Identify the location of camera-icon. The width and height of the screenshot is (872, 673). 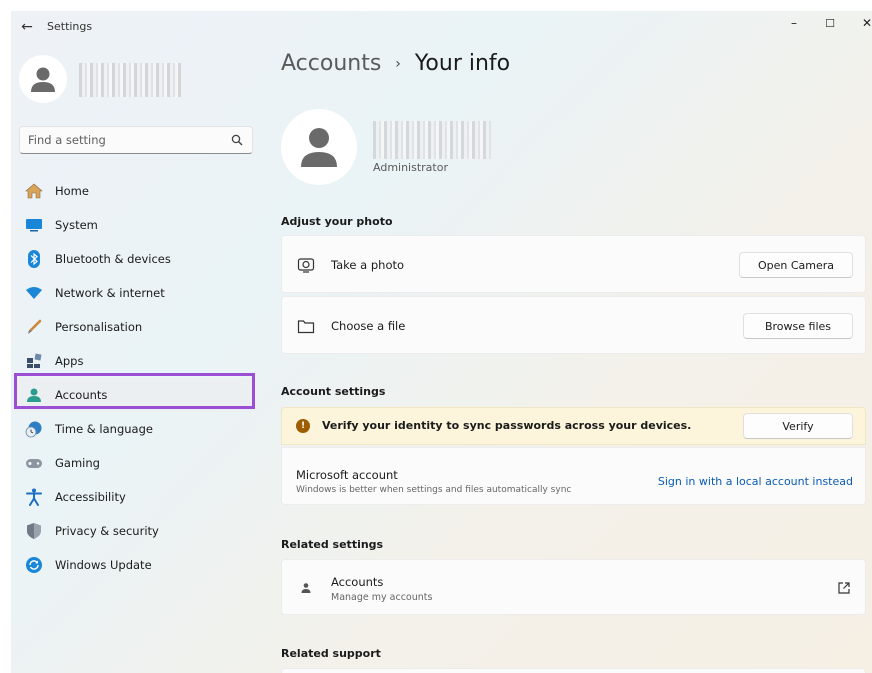
(306, 265).